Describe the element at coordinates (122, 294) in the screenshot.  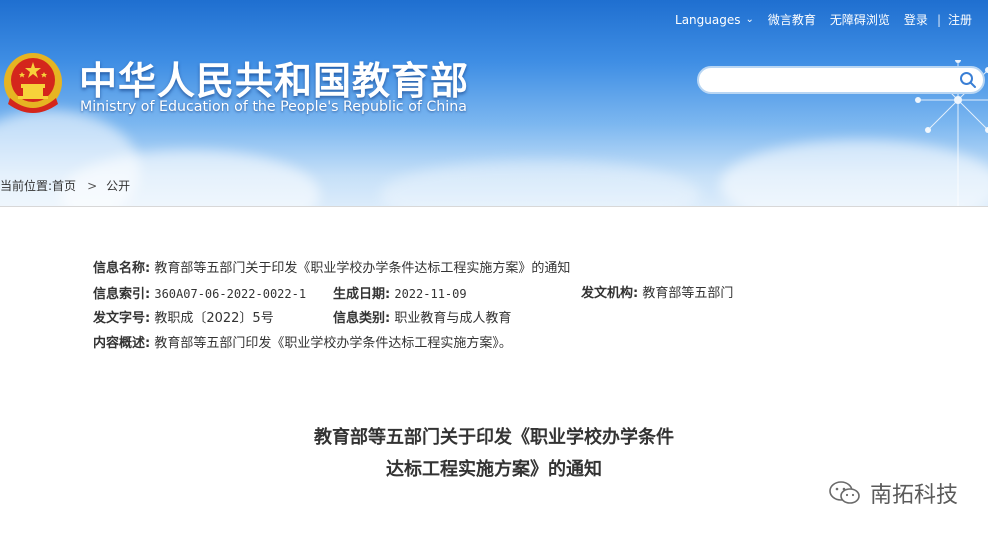
I see `meta-label: 信息索引:` at that location.